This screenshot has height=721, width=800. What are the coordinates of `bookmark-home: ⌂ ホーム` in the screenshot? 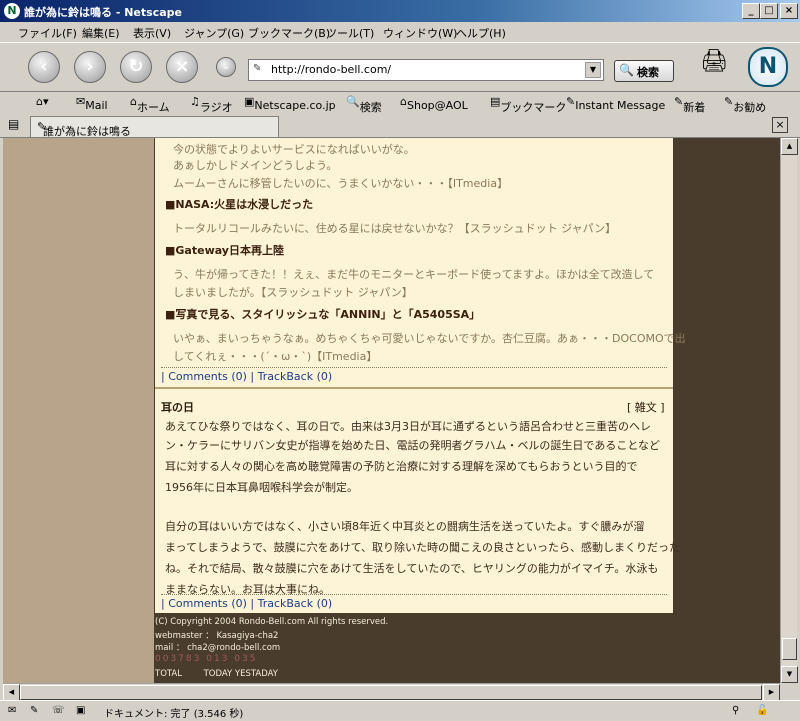 It's located at (150, 104).